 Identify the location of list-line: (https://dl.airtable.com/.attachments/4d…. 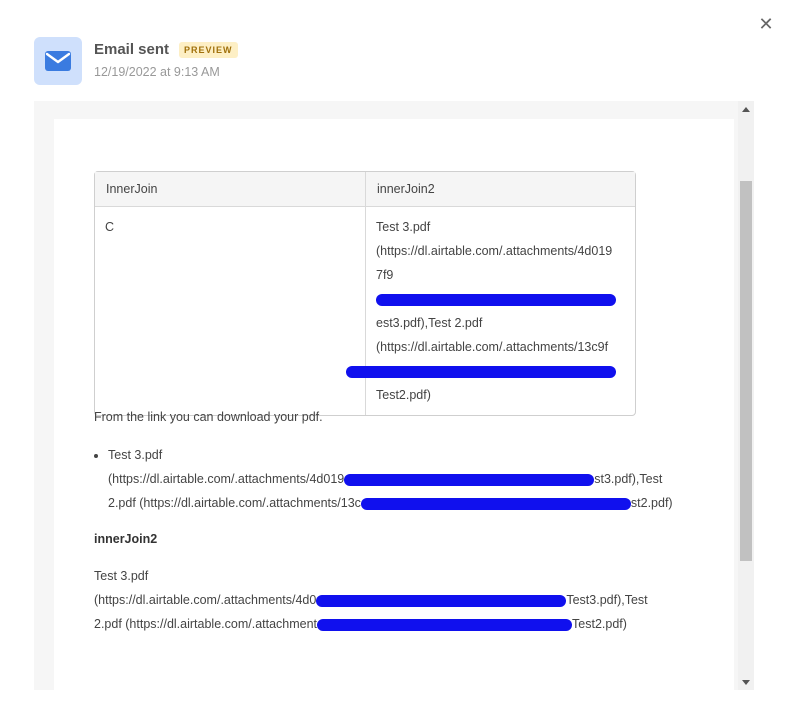
(398, 479).